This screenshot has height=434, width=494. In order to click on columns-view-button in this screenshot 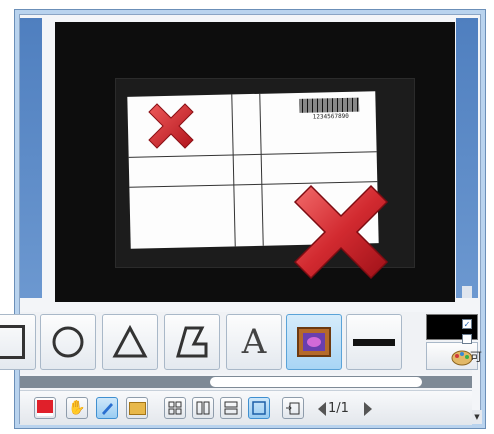, I will do `click(203, 408)`.